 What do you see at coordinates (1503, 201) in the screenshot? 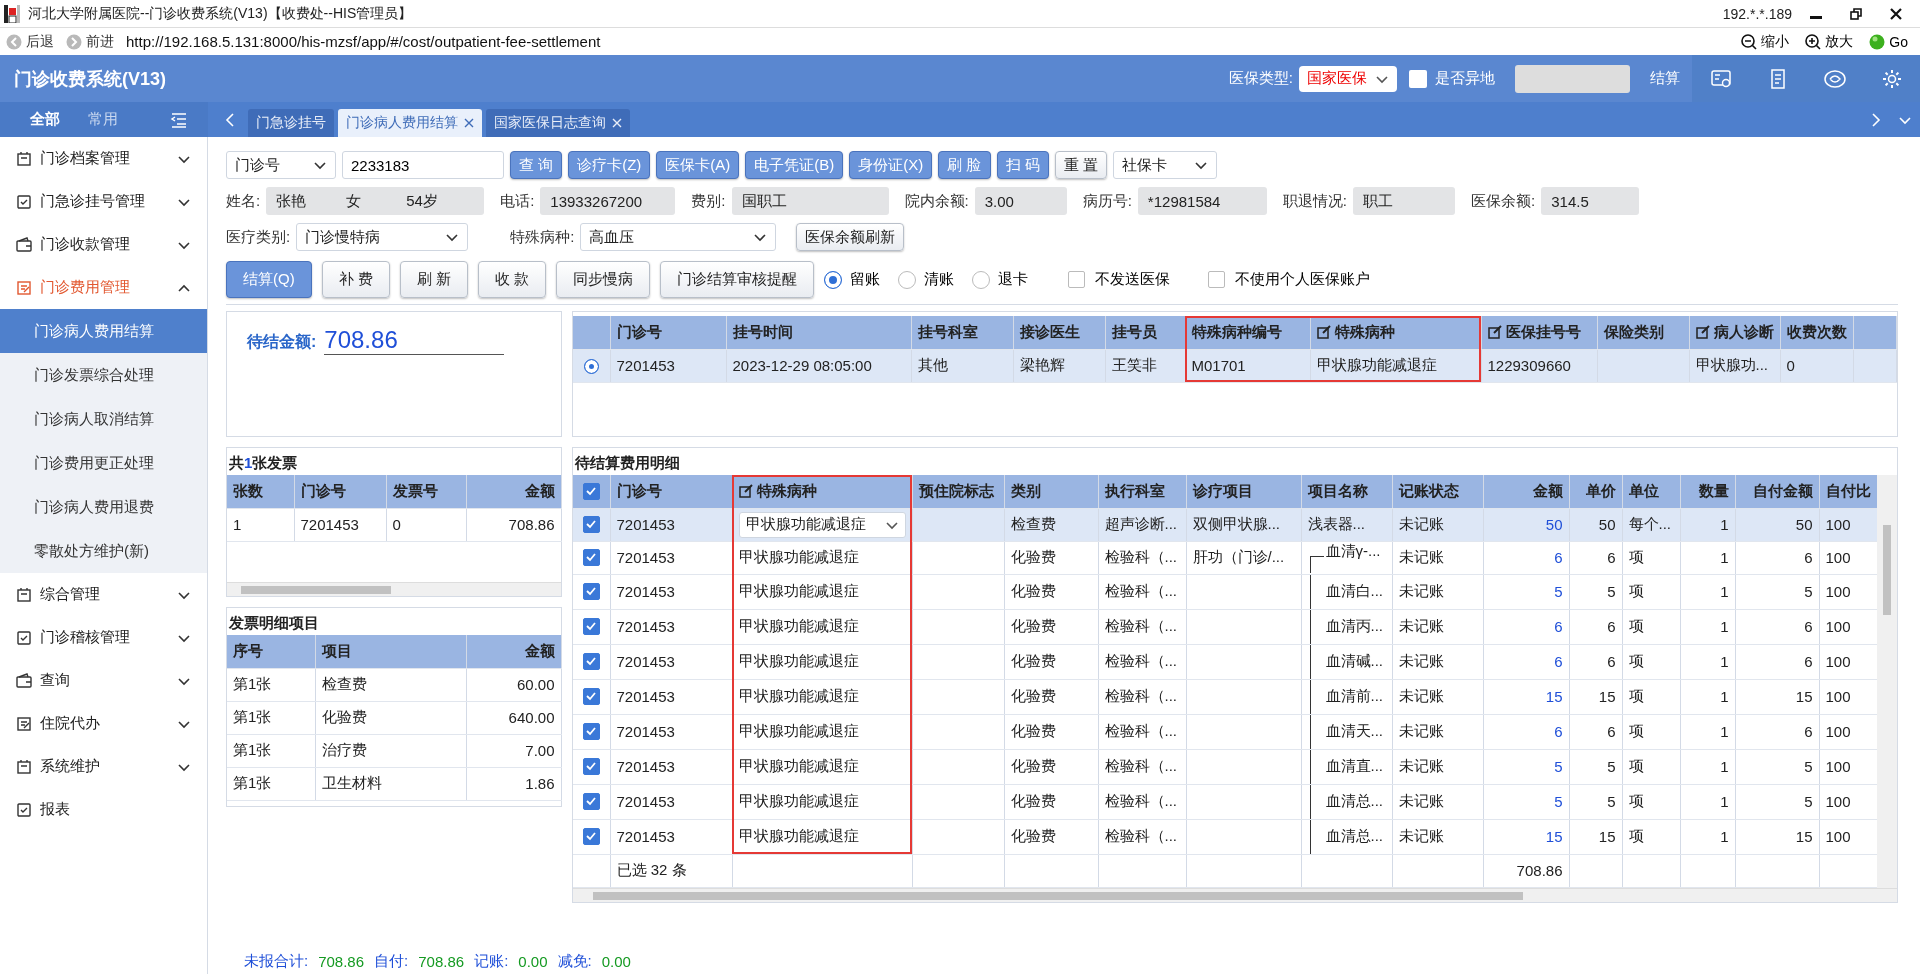
I see `field-label: 医保余额:` at bounding box center [1503, 201].